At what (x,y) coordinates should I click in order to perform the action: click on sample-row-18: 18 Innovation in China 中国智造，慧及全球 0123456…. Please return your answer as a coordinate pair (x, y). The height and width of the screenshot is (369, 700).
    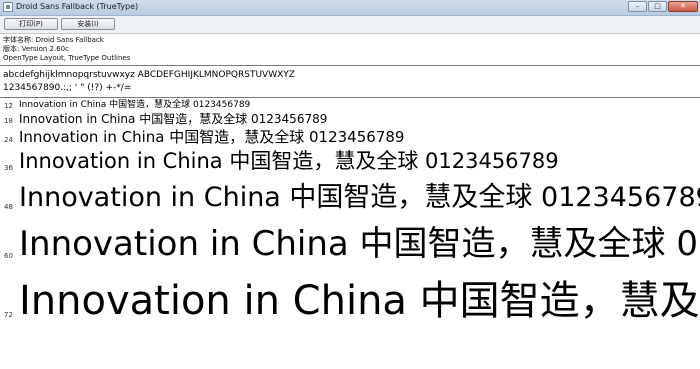
    Looking at the image, I should click on (350, 119).